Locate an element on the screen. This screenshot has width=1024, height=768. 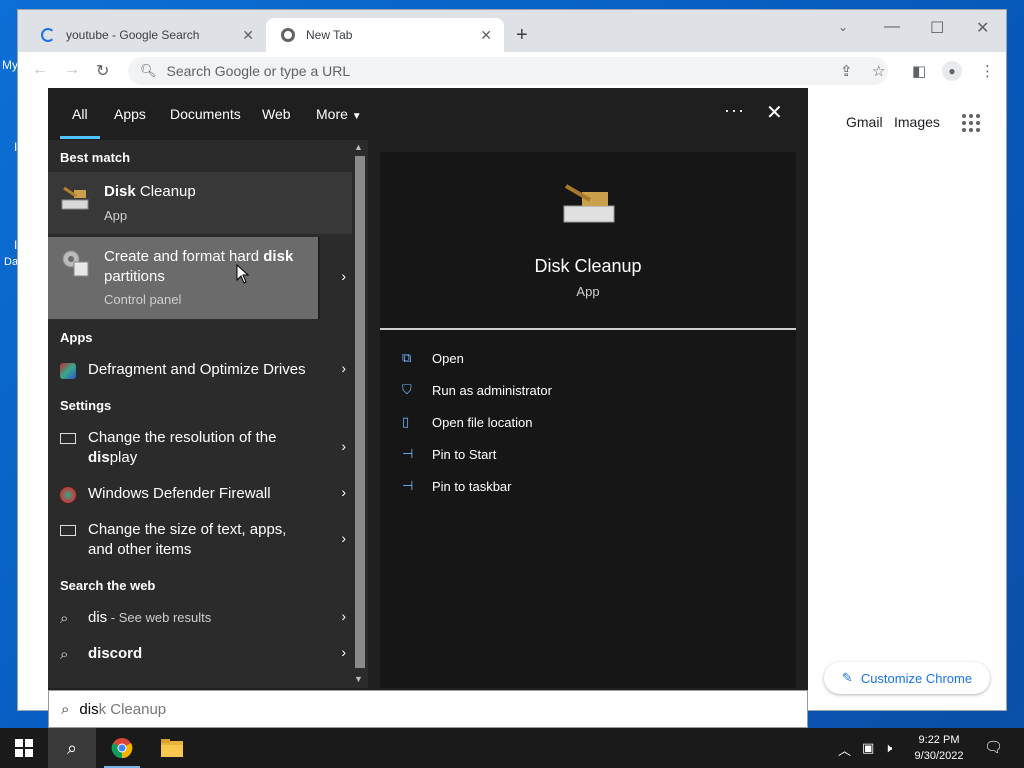
file-explorer-taskbar-button is located at coordinates (172, 748).